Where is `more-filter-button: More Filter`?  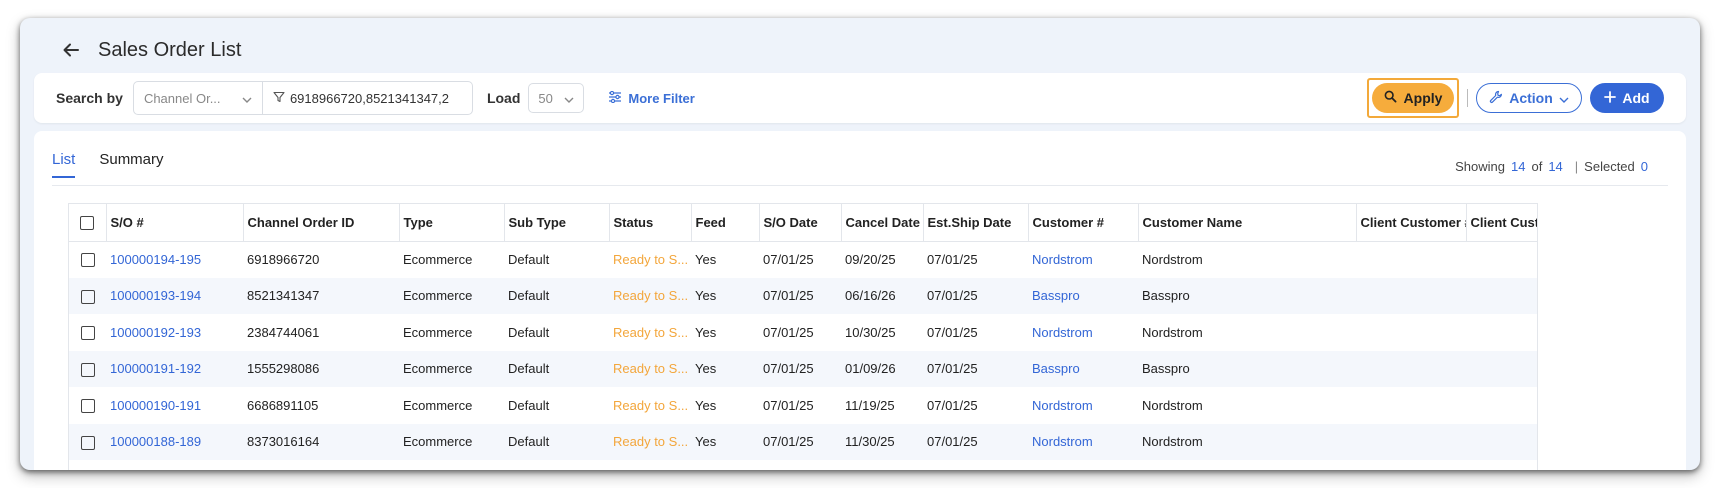 more-filter-button: More Filter is located at coordinates (651, 98).